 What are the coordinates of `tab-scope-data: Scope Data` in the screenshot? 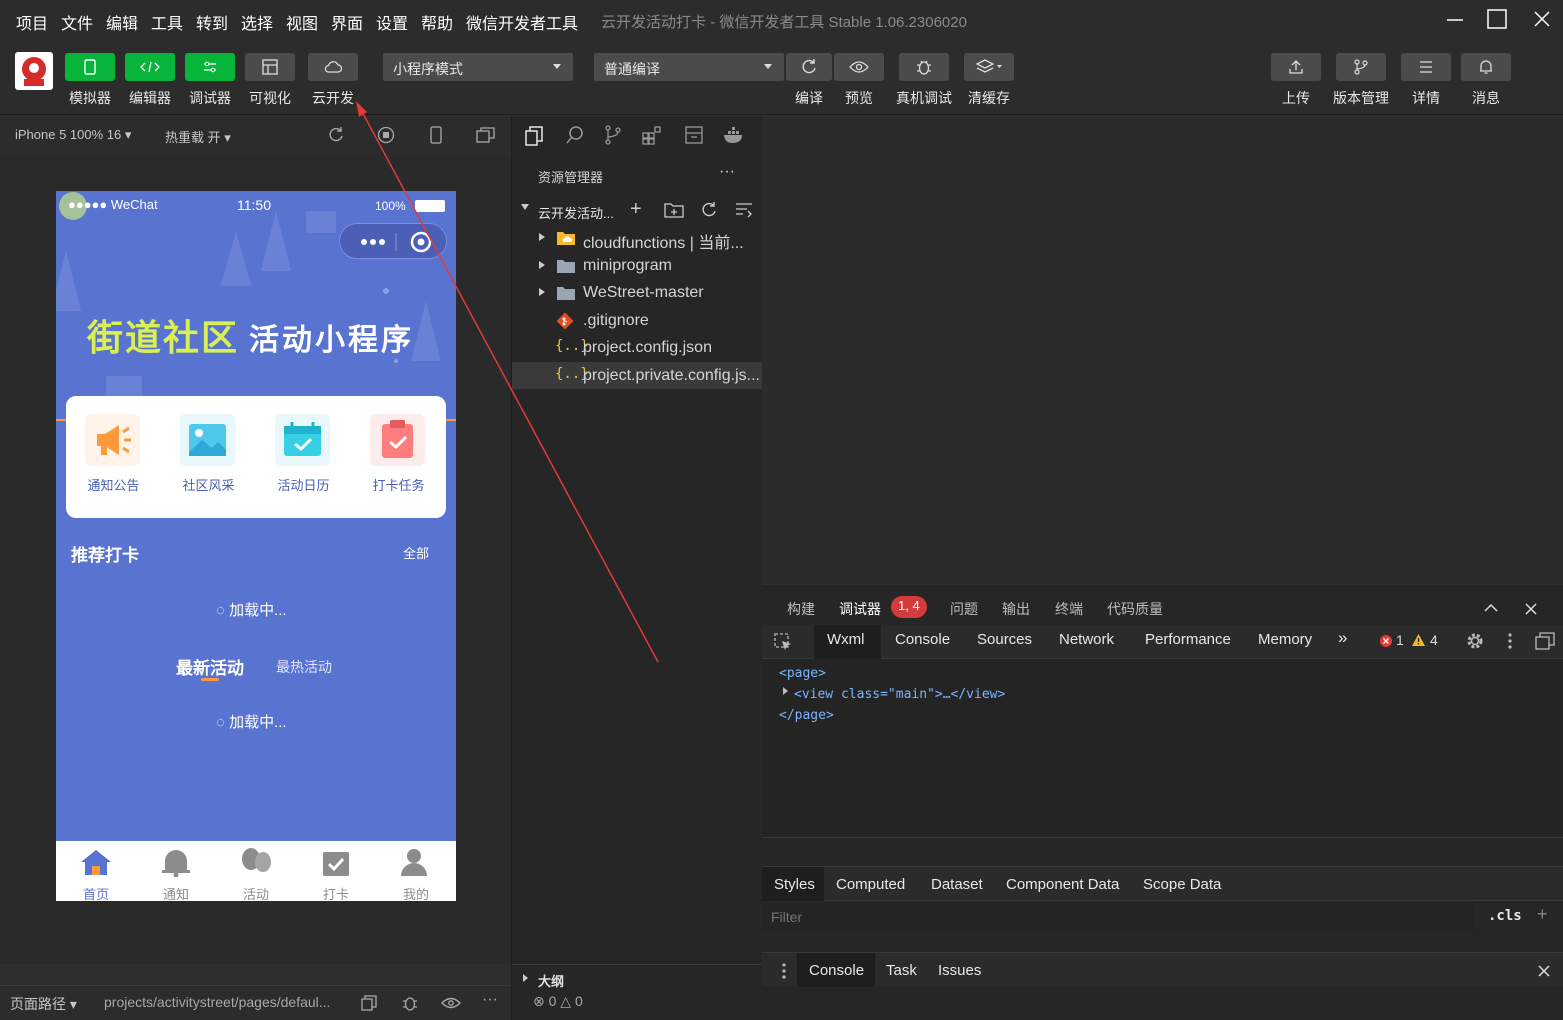 It's located at (1182, 884).